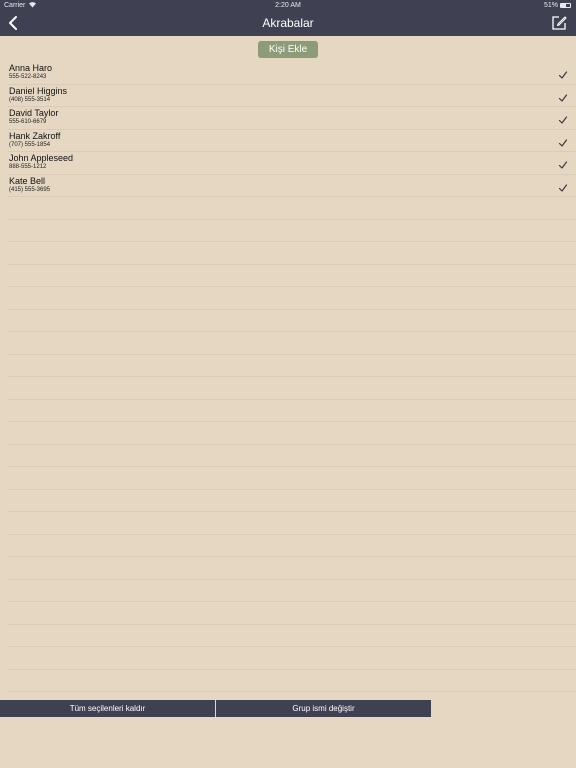  Describe the element at coordinates (288, 49) in the screenshot. I see `add-contact-button: Kişi Ekle` at that location.